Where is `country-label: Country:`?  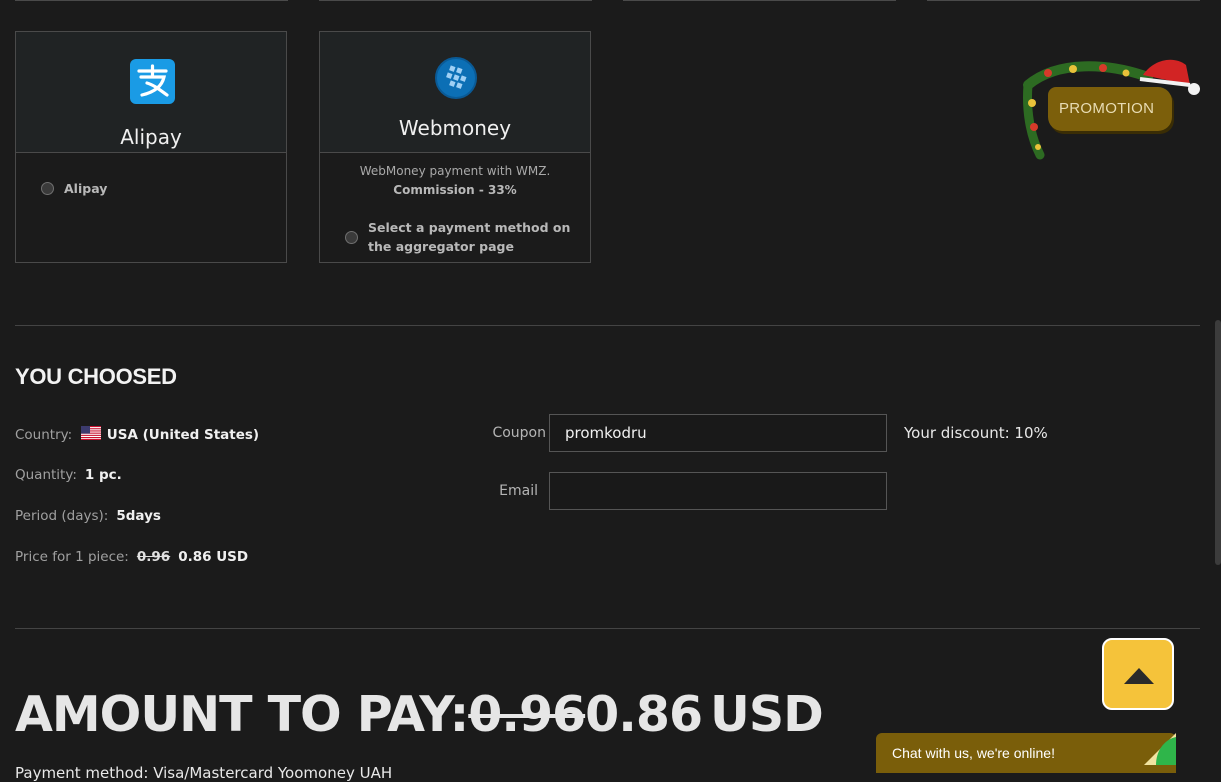 country-label: Country: is located at coordinates (44, 435).